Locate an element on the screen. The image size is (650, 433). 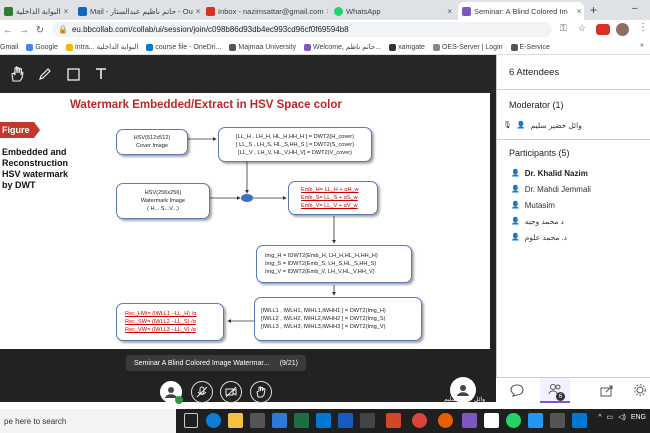
camera-button is located at coordinates (231, 392).